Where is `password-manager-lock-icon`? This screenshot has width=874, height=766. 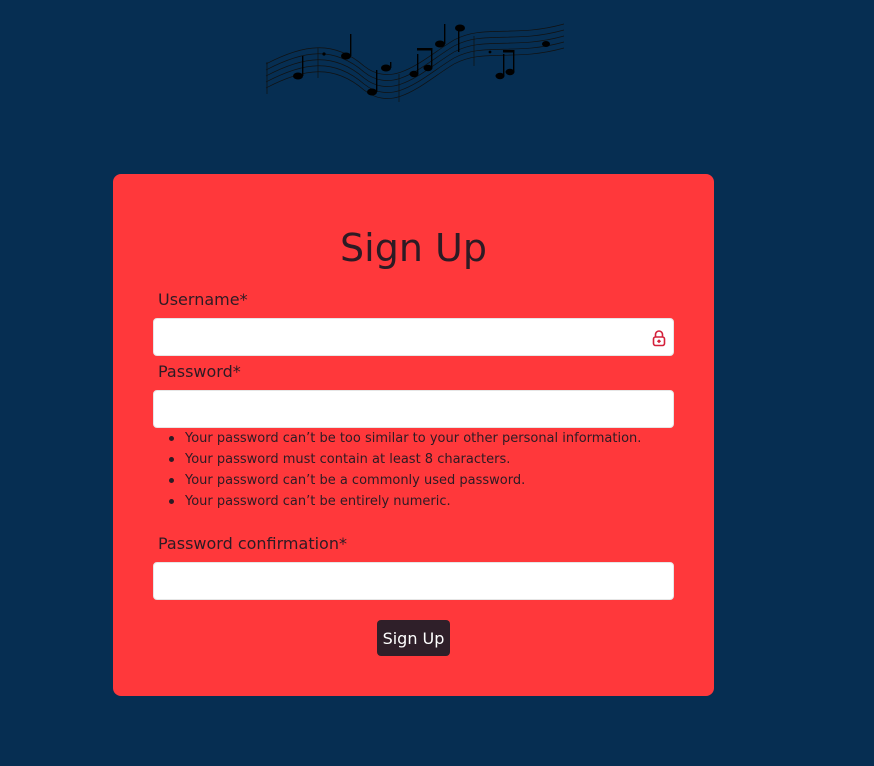 password-manager-lock-icon is located at coordinates (659, 338).